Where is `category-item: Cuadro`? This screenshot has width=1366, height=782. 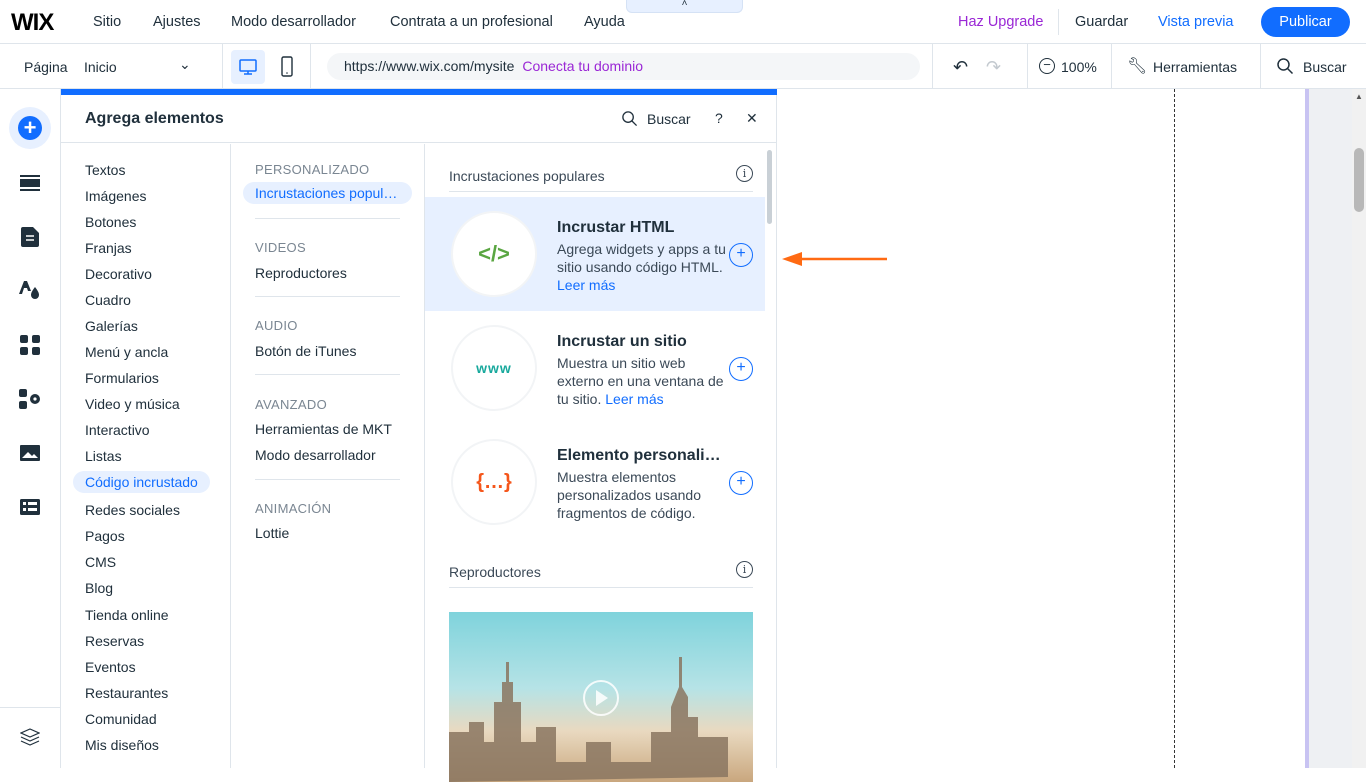
category-item: Cuadro is located at coordinates (108, 300).